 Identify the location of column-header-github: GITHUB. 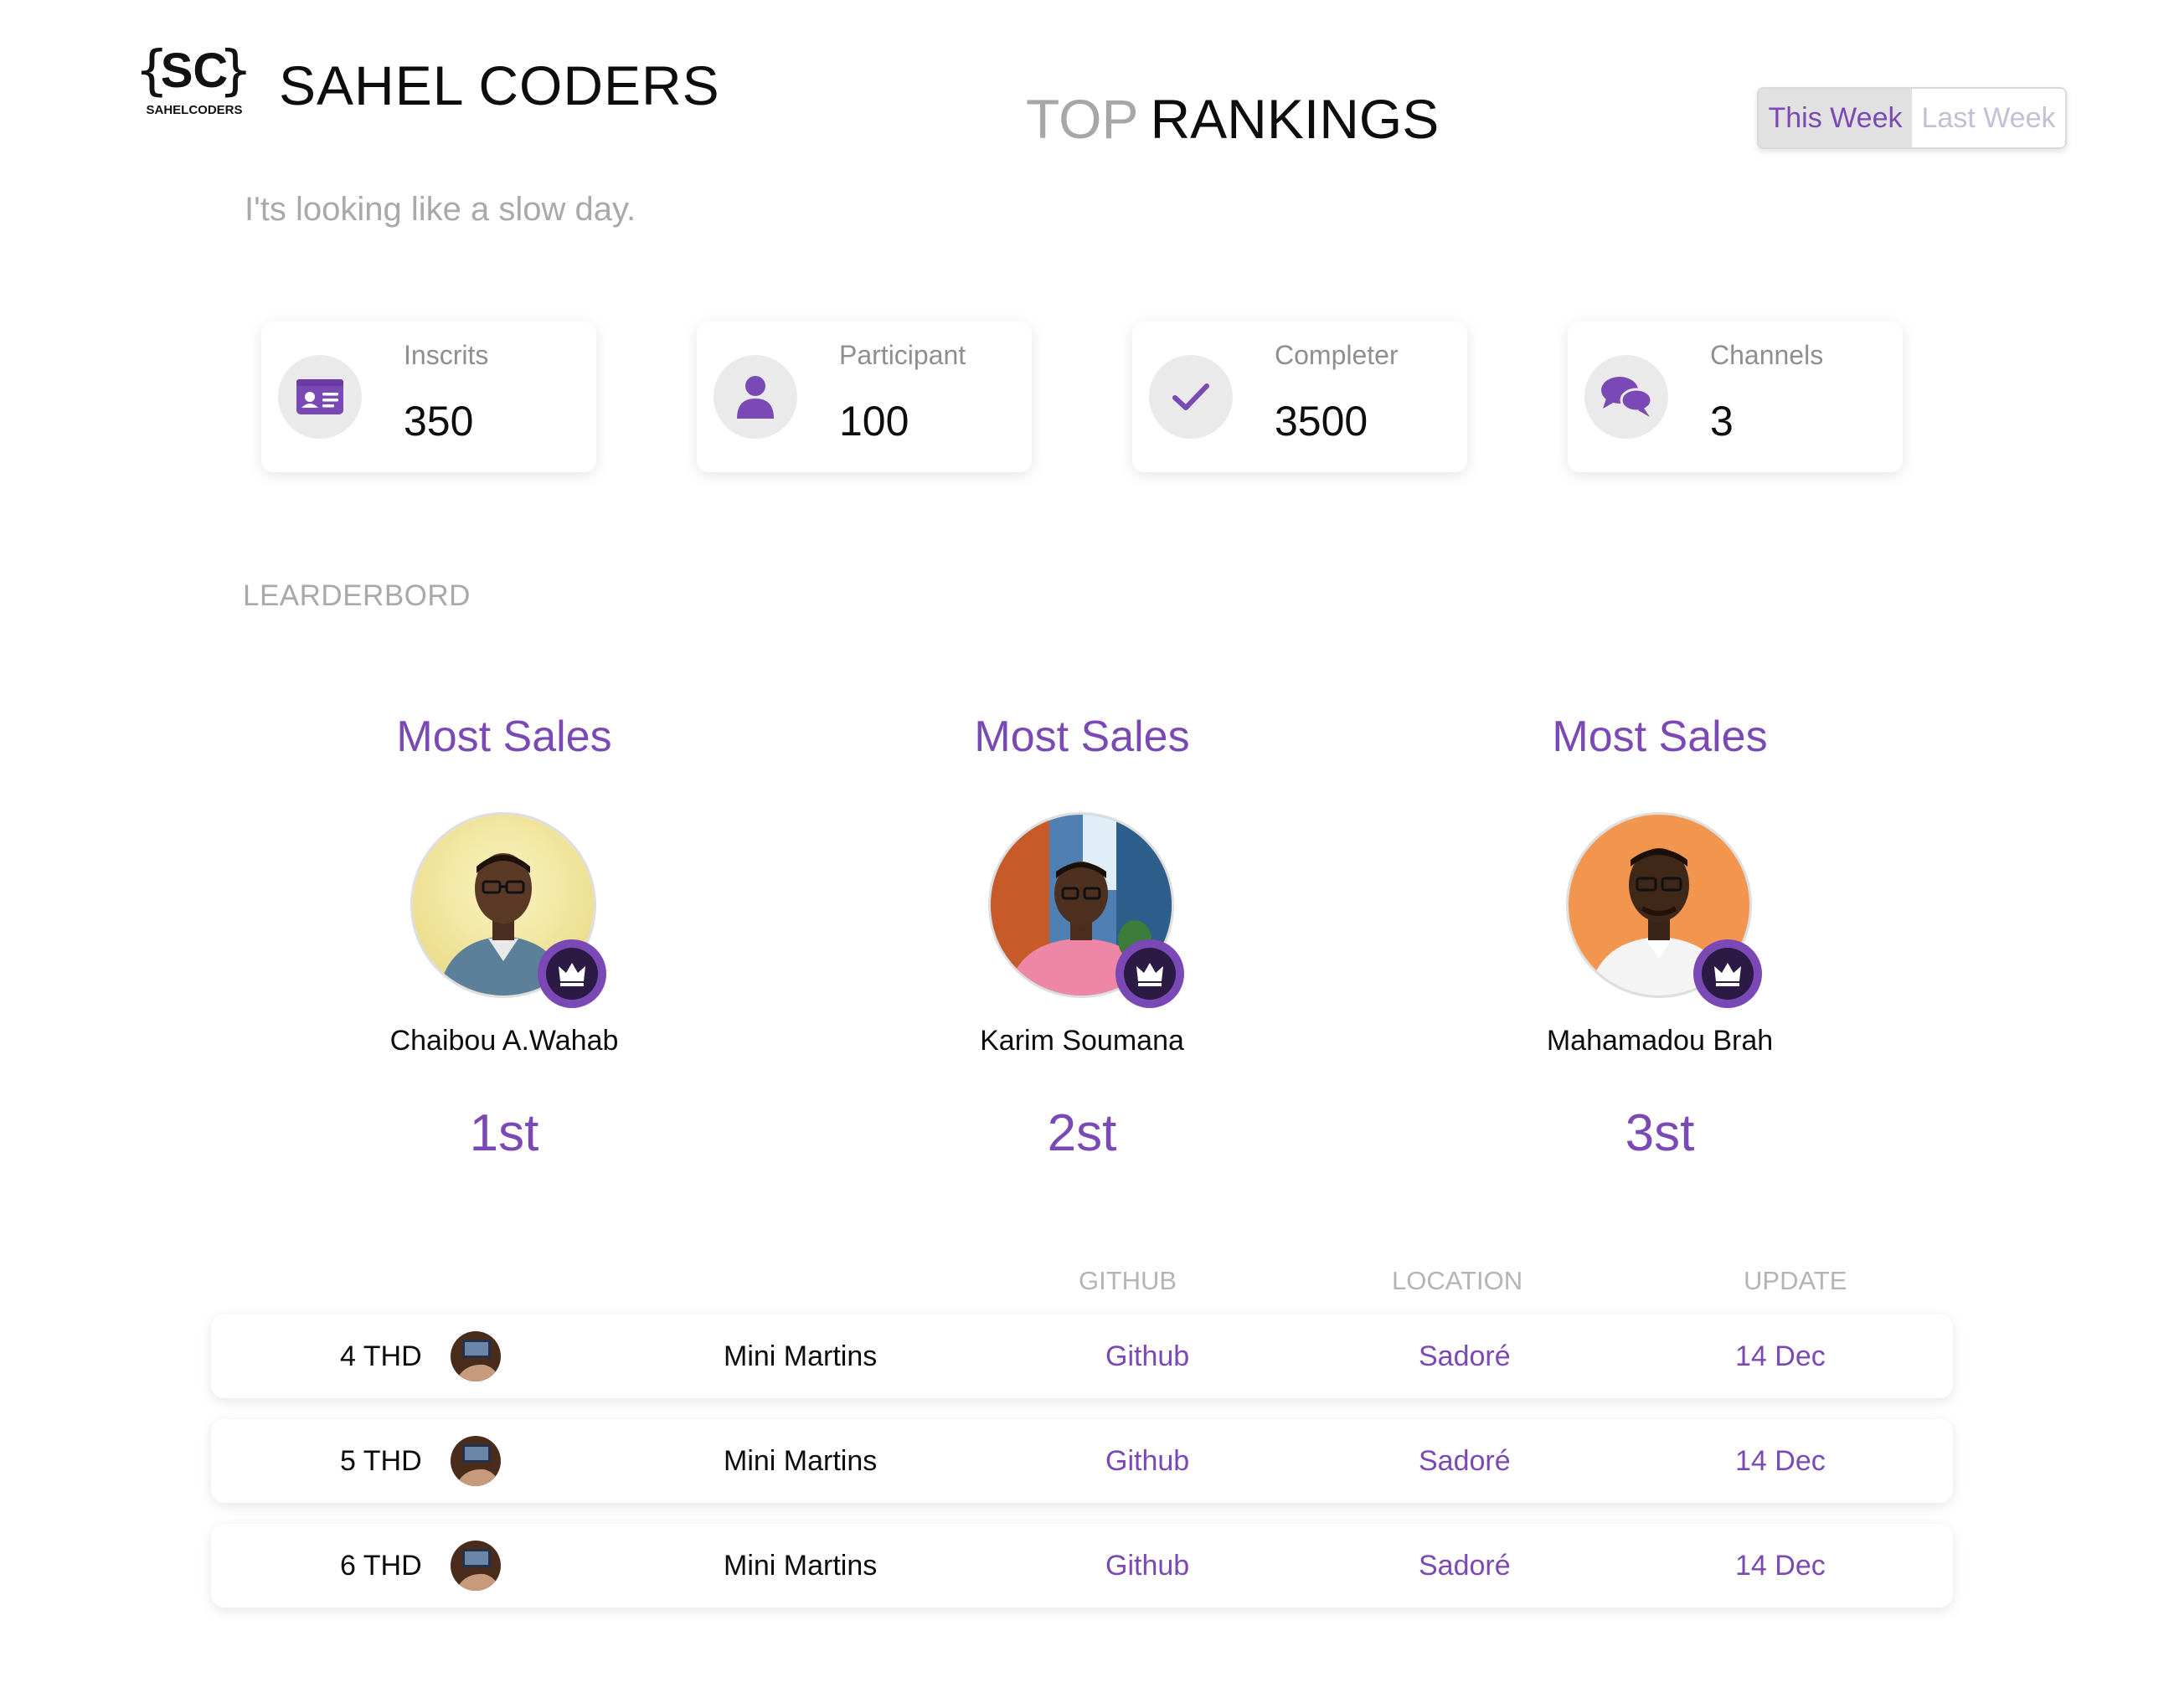
(1128, 1280).